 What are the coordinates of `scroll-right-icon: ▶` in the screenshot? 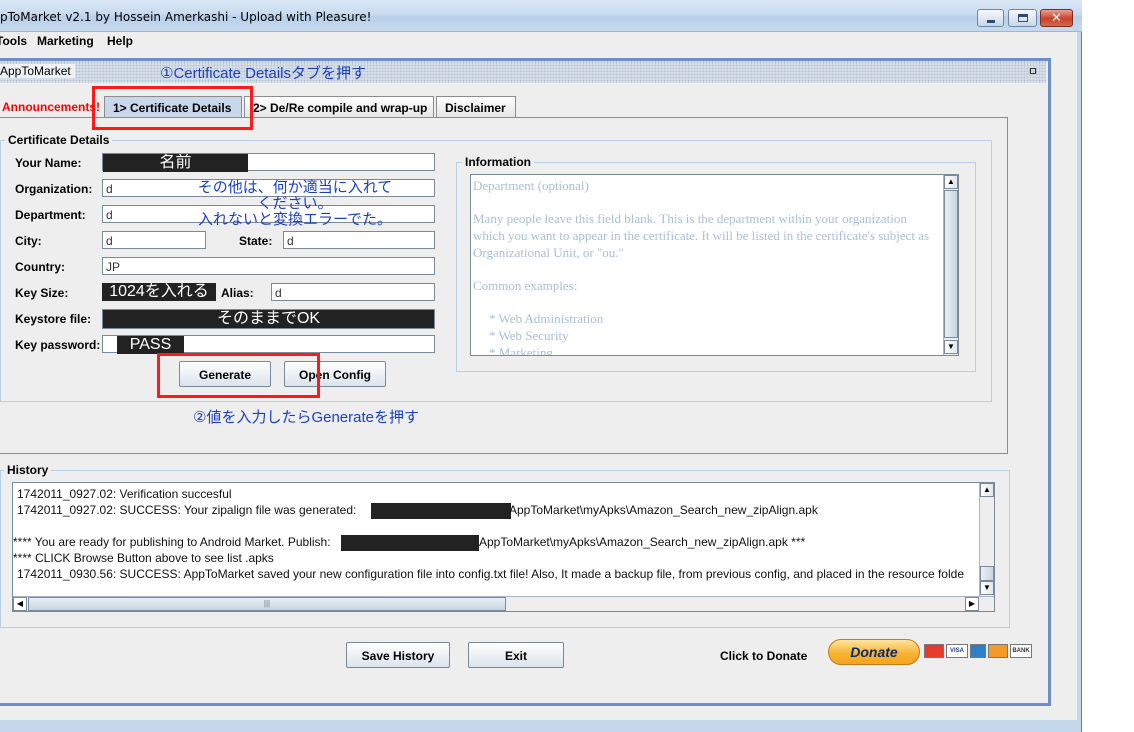 It's located at (972, 604).